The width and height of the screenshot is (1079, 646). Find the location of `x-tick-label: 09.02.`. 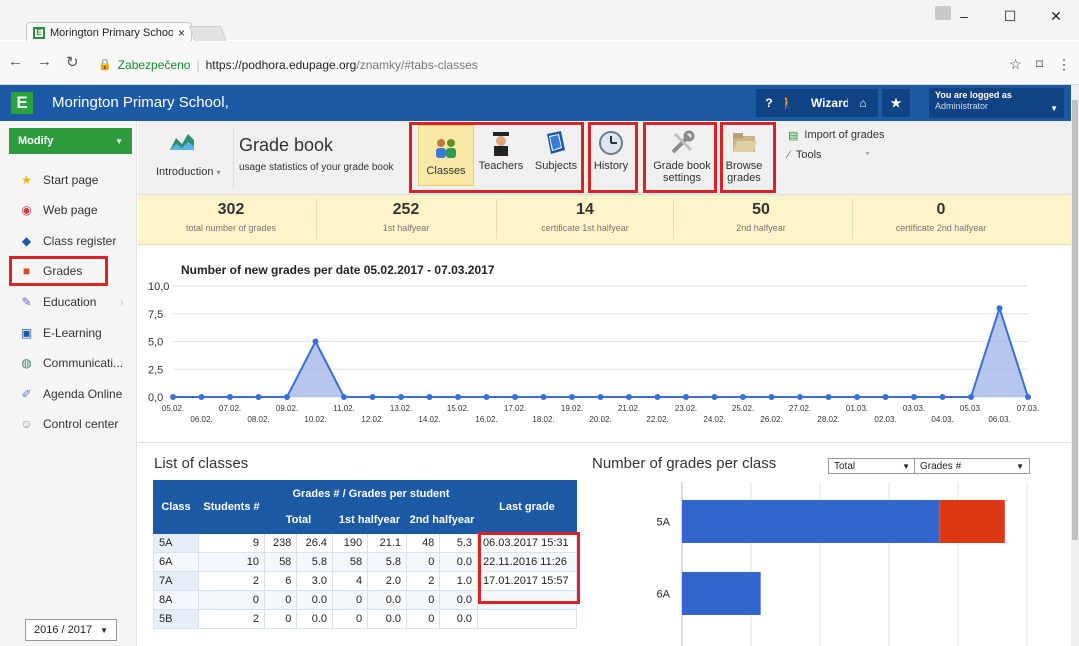

x-tick-label: 09.02. is located at coordinates (287, 408).